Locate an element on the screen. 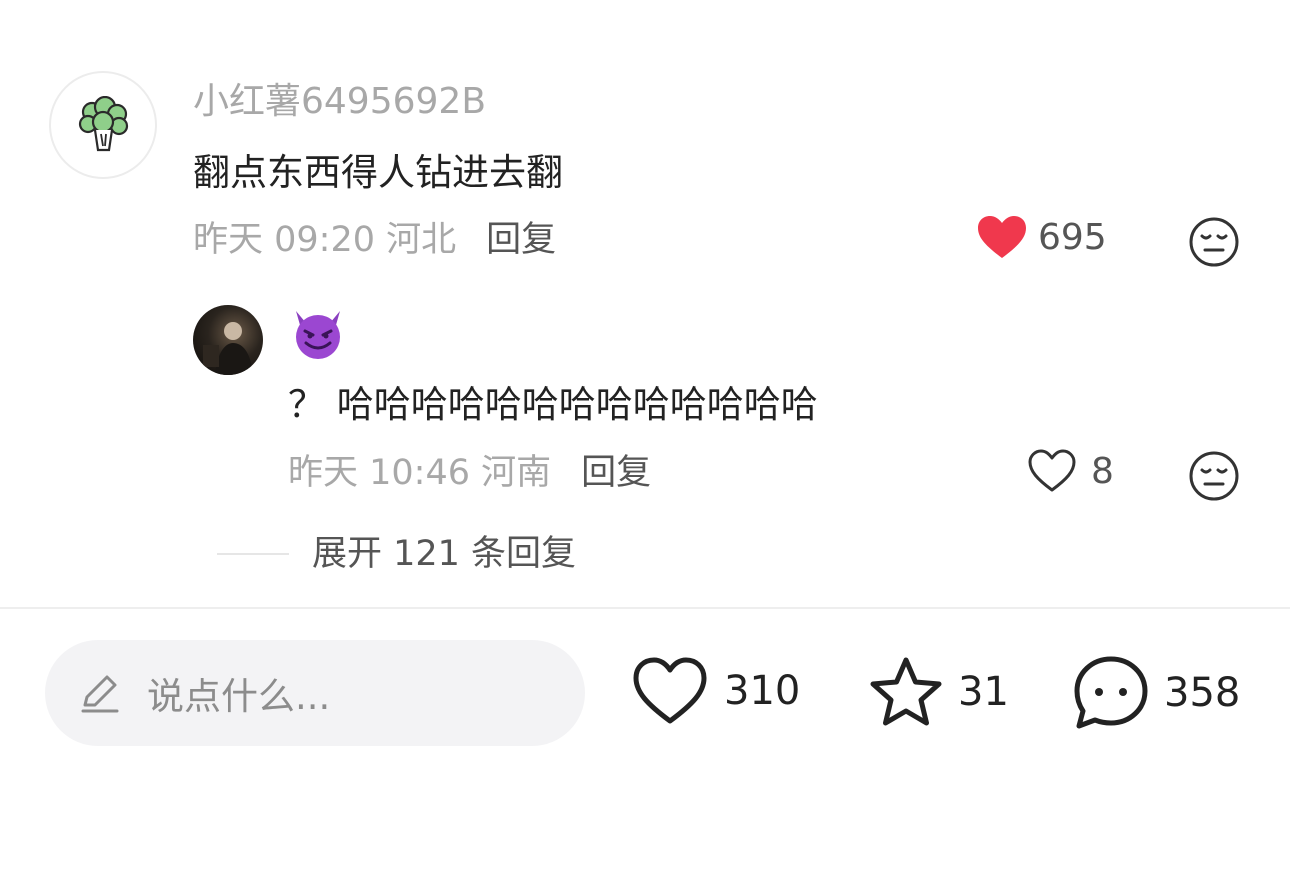  reply-dislike-button is located at coordinates (1214, 478).